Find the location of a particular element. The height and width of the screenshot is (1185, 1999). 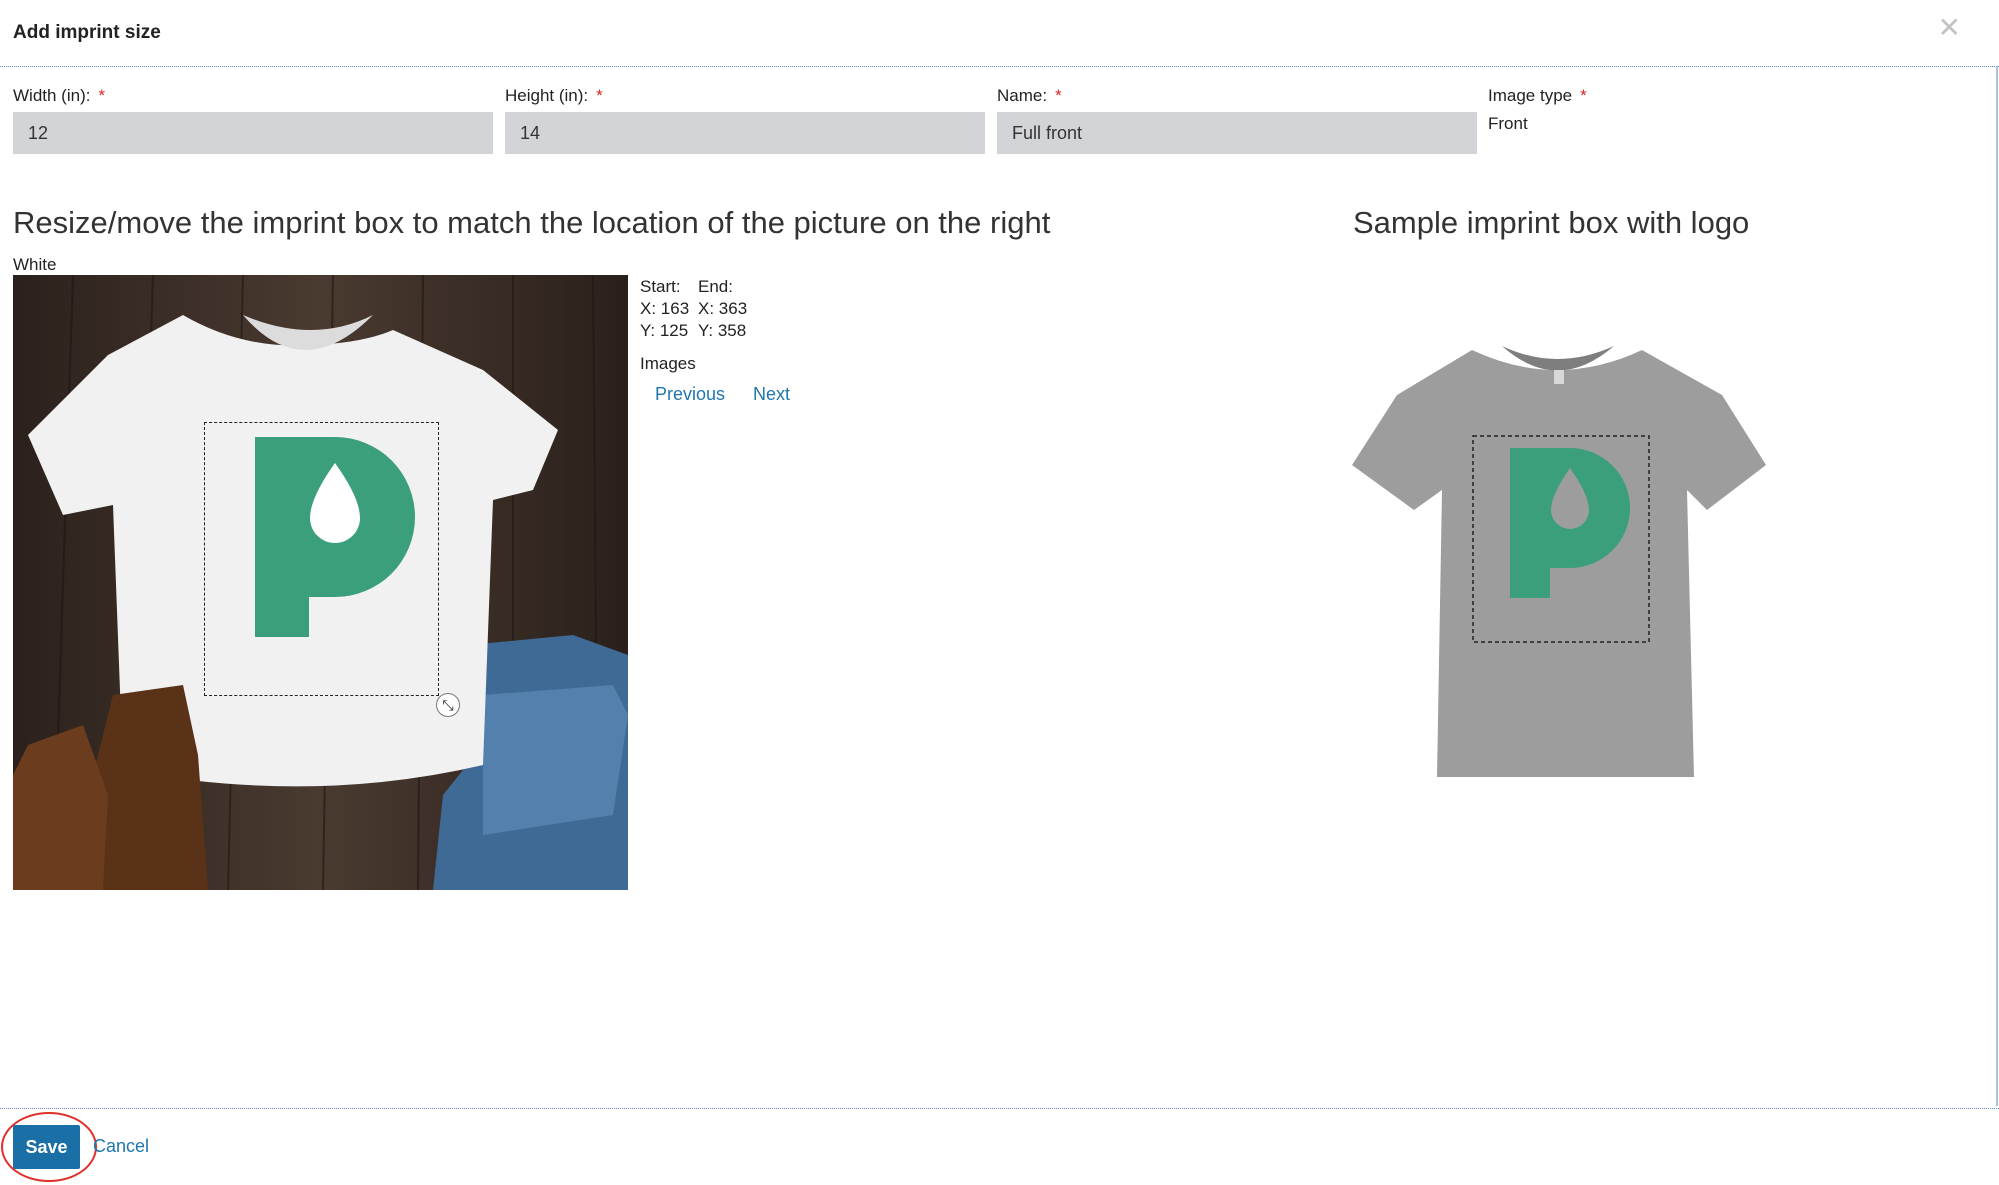

color-label: White is located at coordinates (35, 264).